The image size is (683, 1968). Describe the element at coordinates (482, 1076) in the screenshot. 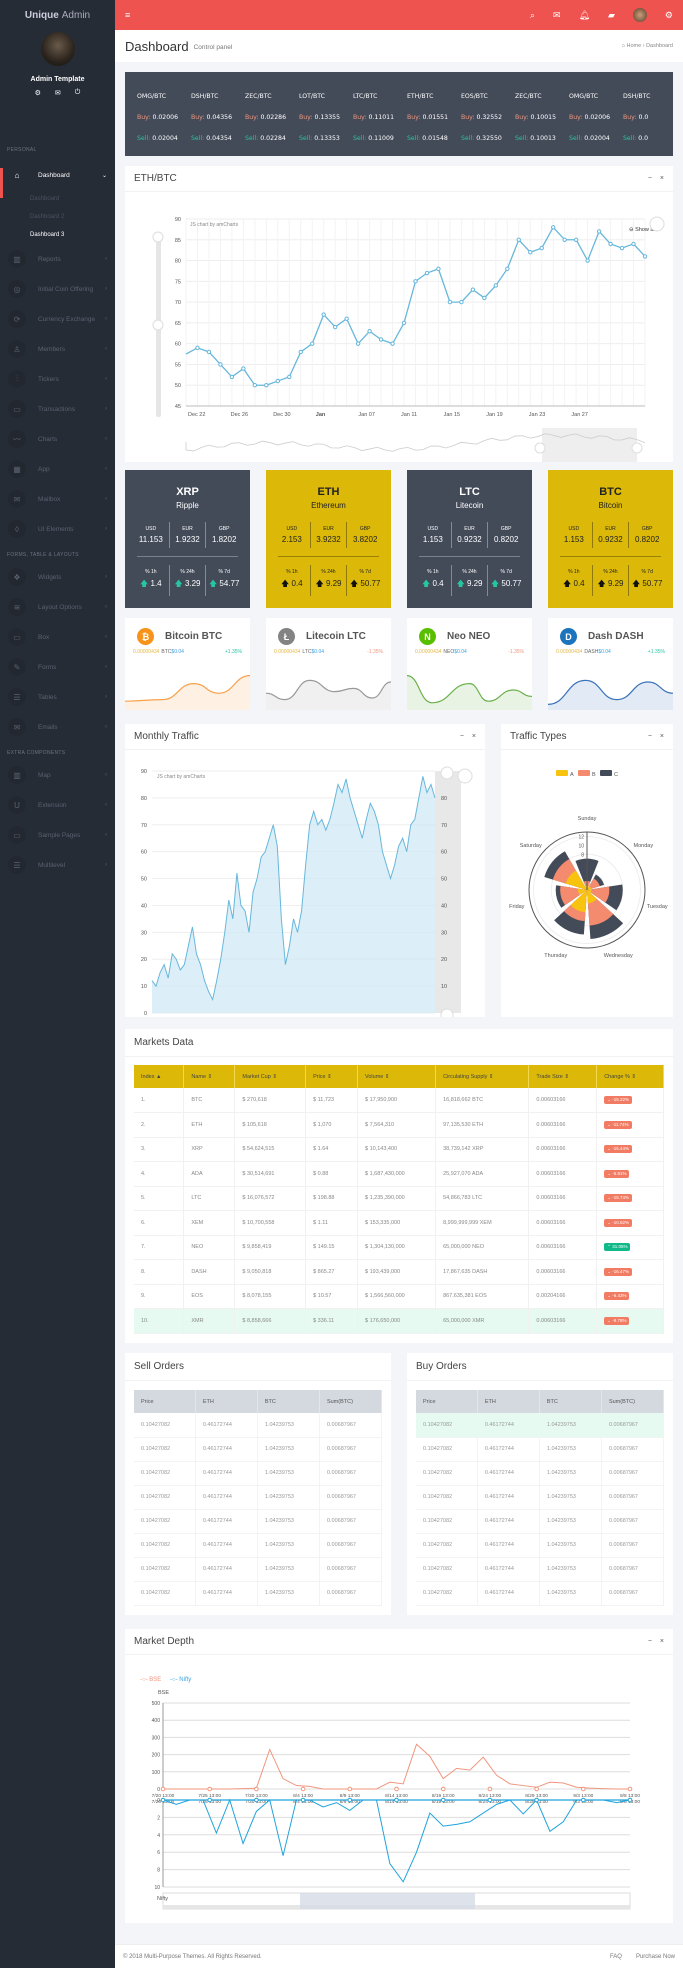

I see `column-header: Circulating Supply ⇕` at that location.